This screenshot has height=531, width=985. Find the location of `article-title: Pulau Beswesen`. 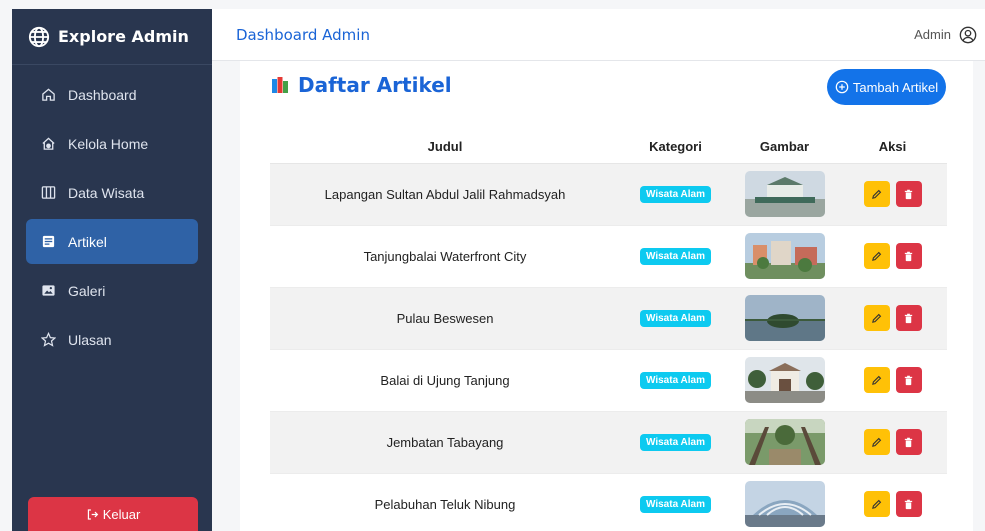

article-title: Pulau Beswesen is located at coordinates (445, 318).